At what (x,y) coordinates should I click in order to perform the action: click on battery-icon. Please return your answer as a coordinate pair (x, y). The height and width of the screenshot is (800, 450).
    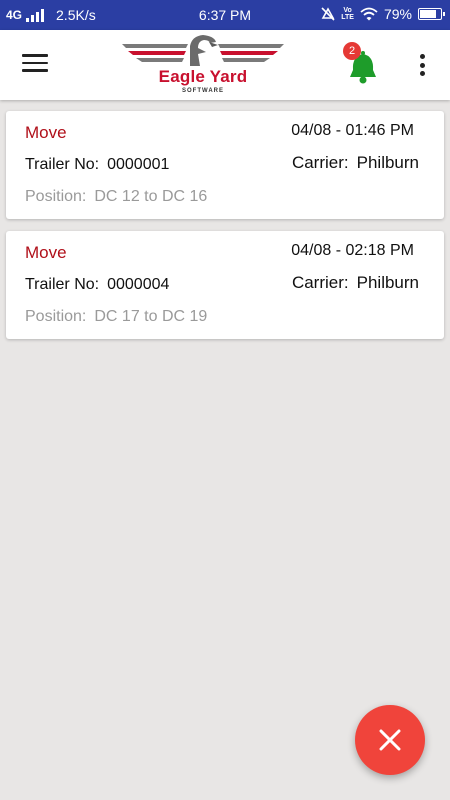
    Looking at the image, I should click on (431, 14).